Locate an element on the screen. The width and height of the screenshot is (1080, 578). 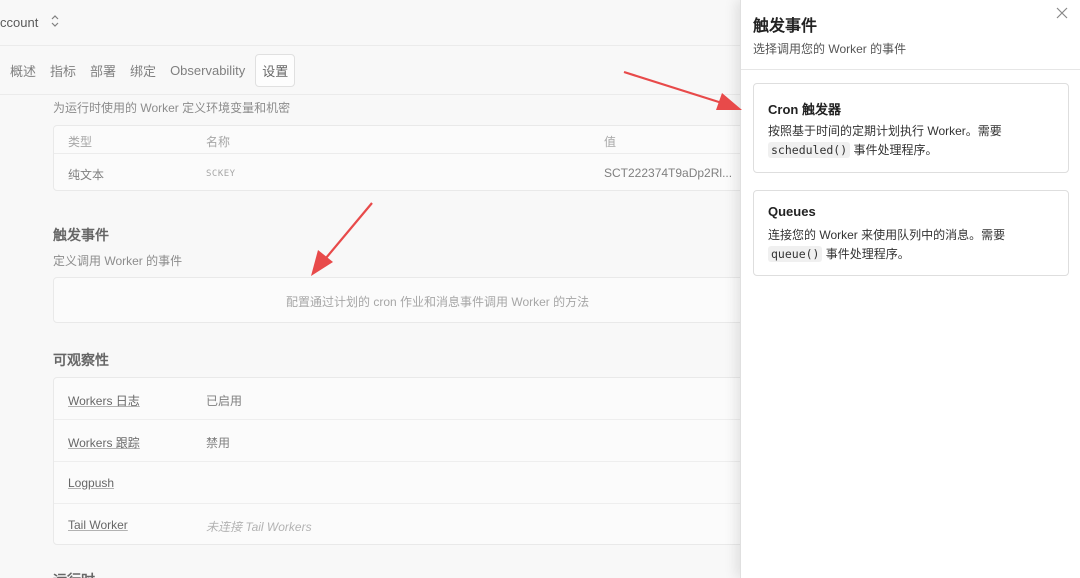
workers-logs-value: 已启用 is located at coordinates (224, 401).